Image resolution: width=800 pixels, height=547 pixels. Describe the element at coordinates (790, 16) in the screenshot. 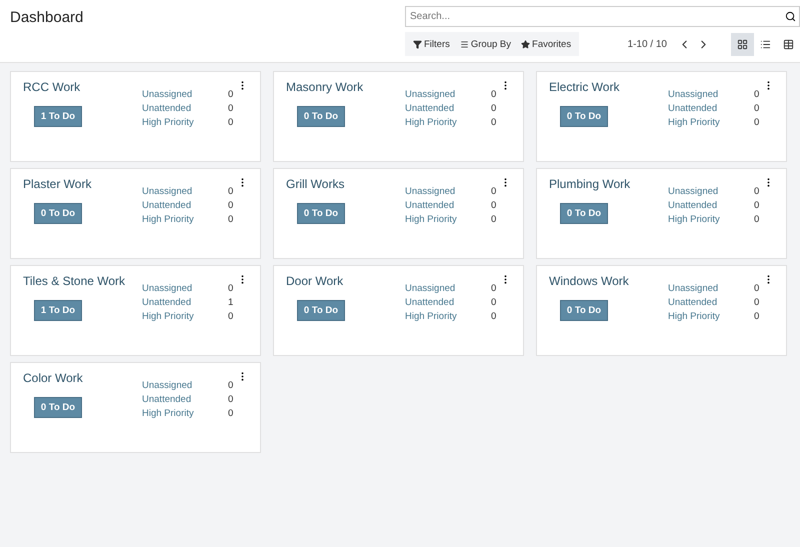

I see `search-icon` at that location.